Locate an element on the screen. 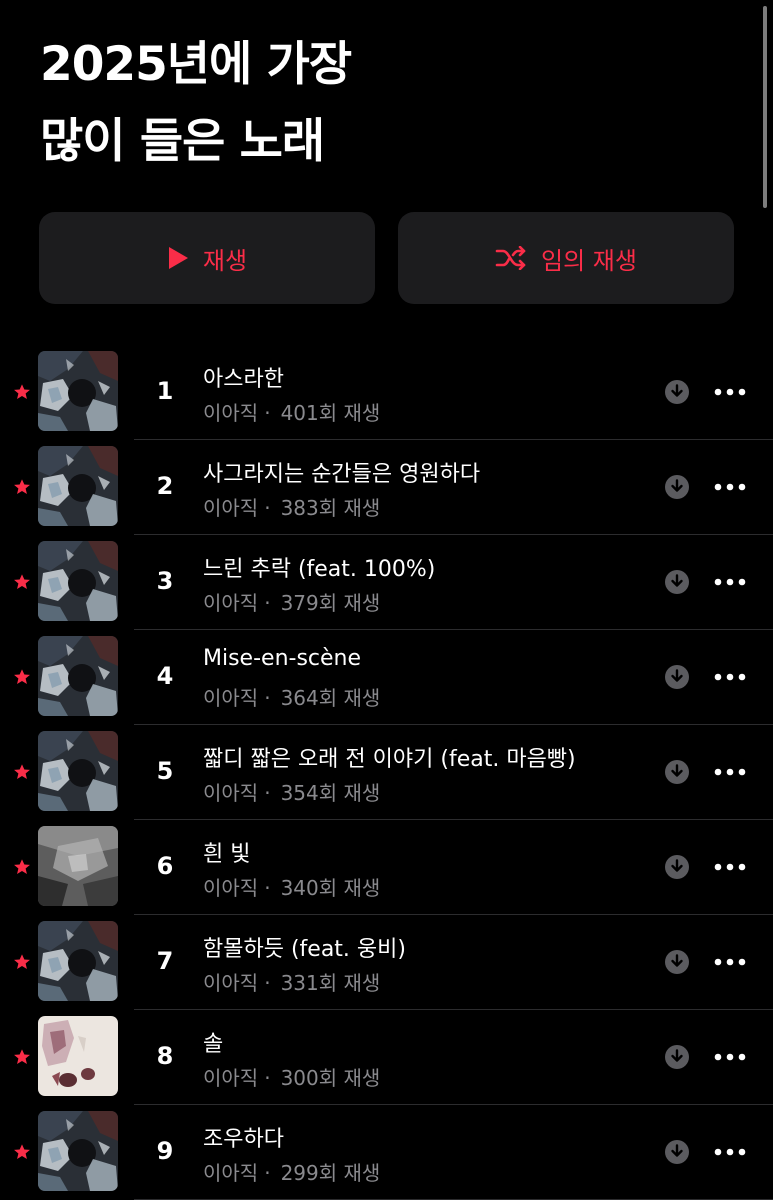  track-rank: 4 is located at coordinates (165, 676).